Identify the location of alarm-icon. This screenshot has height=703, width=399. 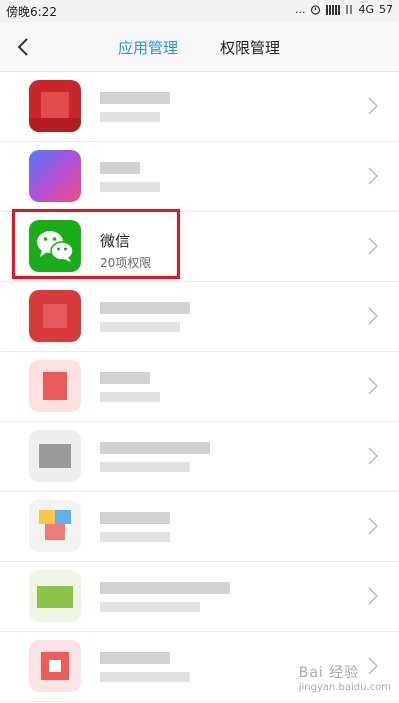
(316, 10).